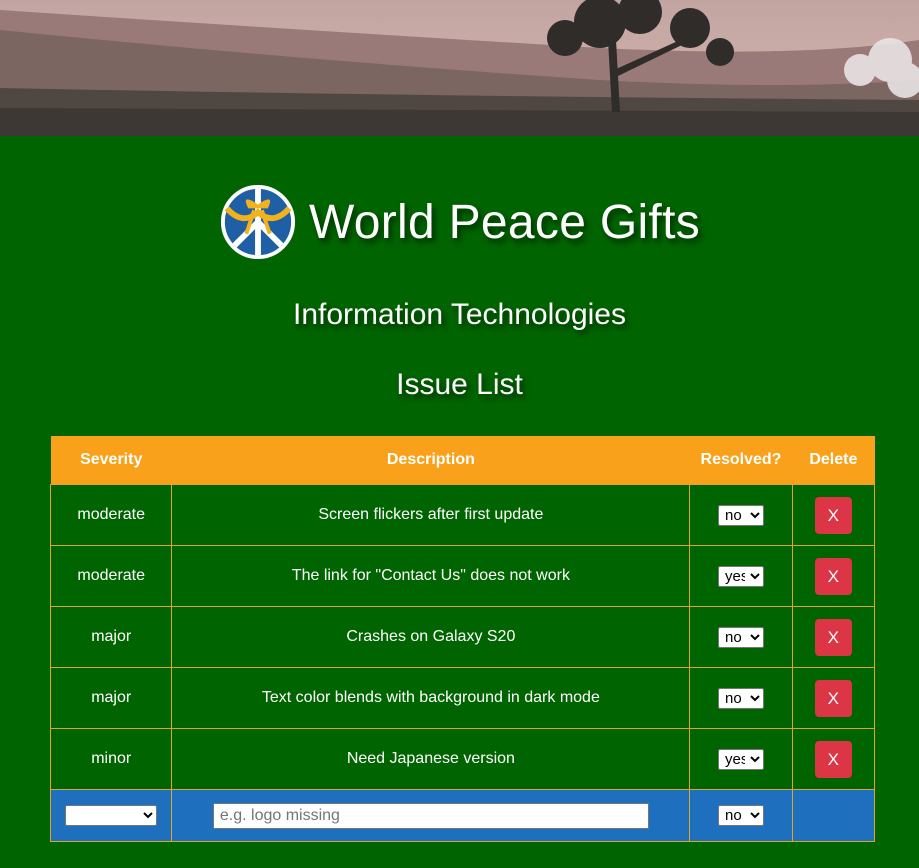 This screenshot has width=919, height=868. I want to click on table-header-row: Severity Description Resolved? Delete, so click(462, 460).